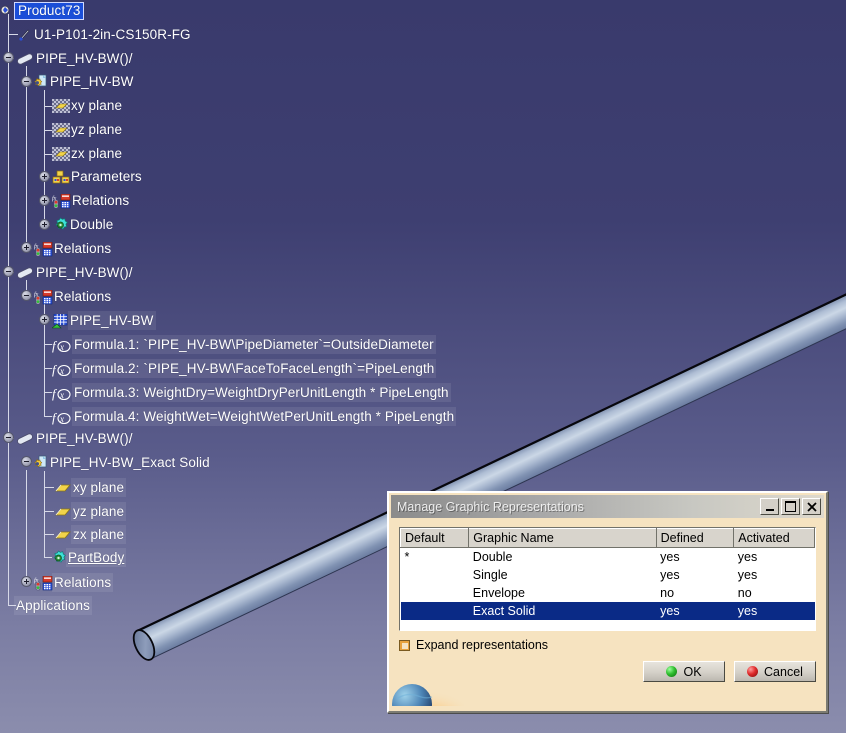 Image resolution: width=846 pixels, height=733 pixels. I want to click on column-header-default: Default, so click(435, 538).